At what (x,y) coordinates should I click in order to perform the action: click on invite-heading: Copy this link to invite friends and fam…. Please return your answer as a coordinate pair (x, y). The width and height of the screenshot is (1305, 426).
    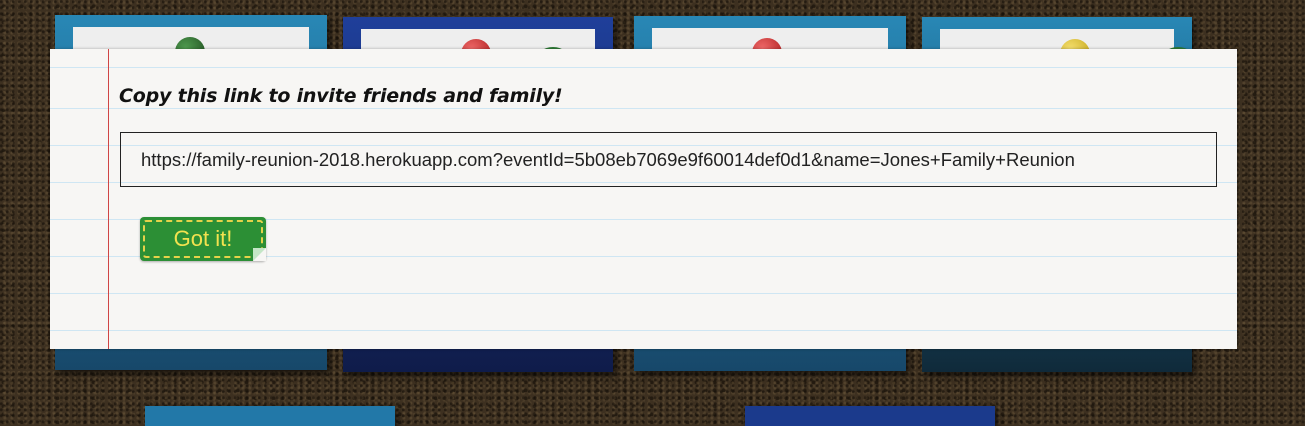
    Looking at the image, I should click on (341, 96).